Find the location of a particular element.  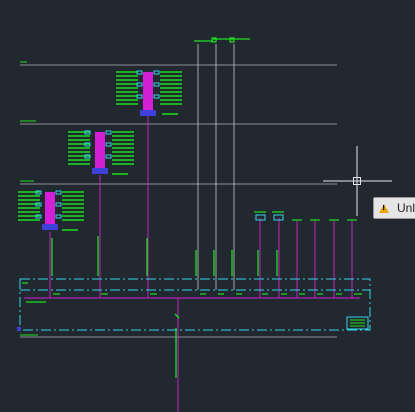

panel-block-bottom is located at coordinates (51, 210).